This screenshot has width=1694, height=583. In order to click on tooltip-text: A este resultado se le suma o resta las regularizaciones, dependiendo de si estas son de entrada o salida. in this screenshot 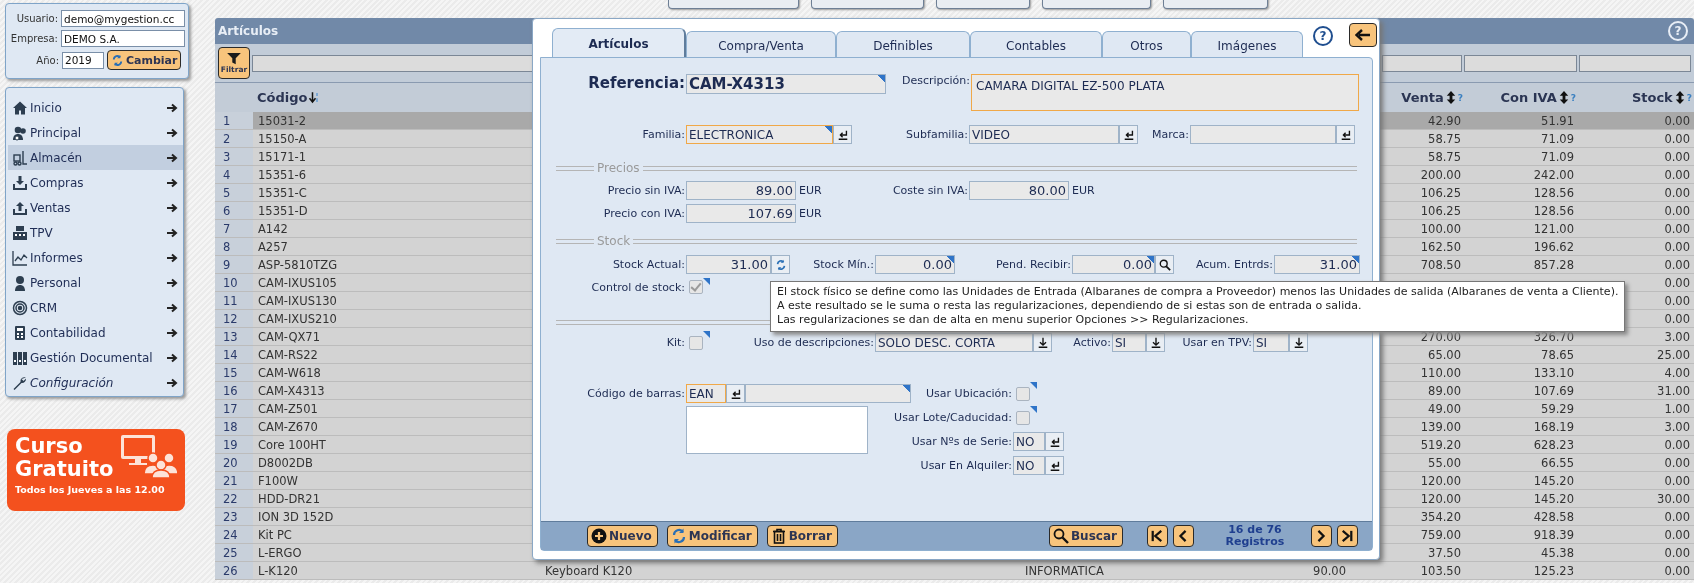, I will do `click(1070, 306)`.